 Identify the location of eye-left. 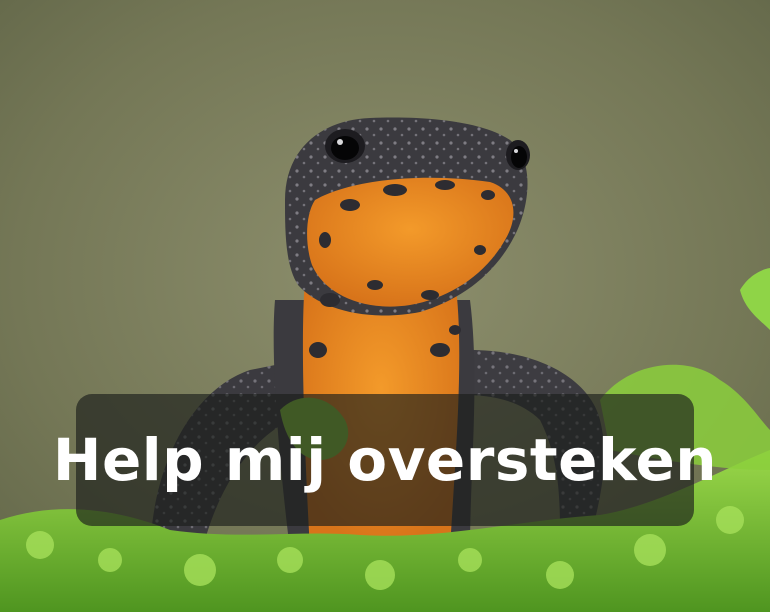
(345, 146).